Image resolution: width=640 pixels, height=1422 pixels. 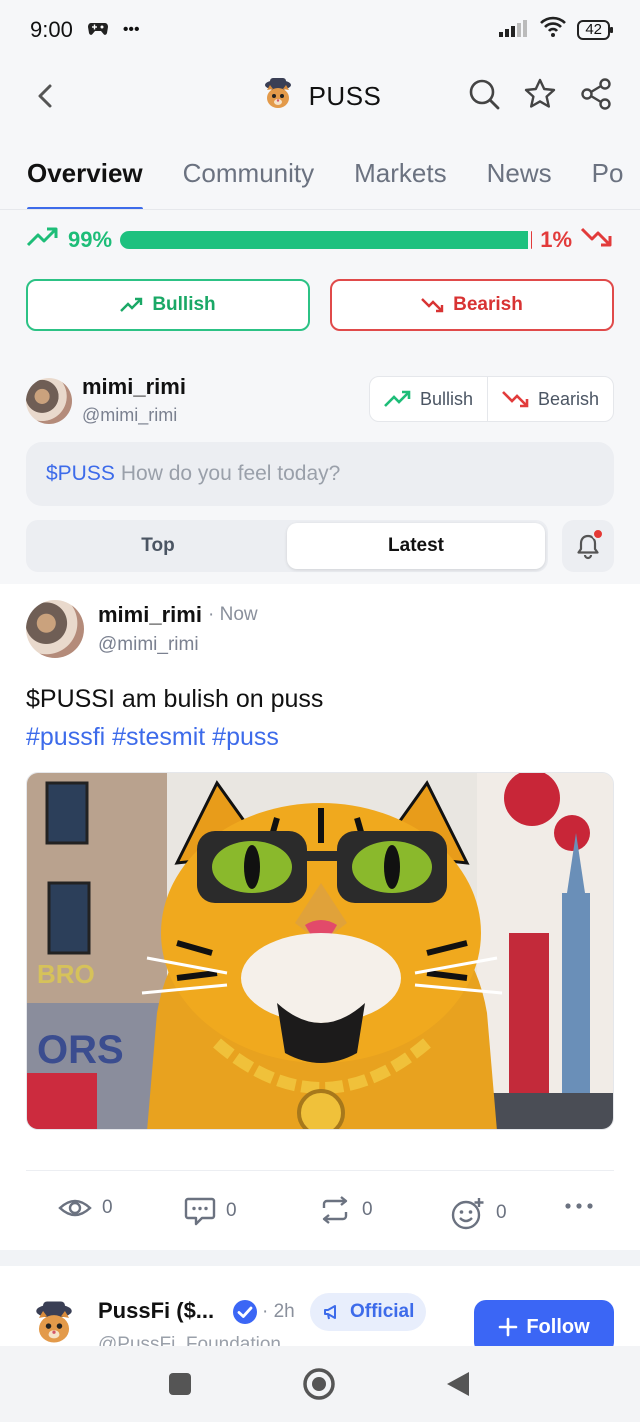 What do you see at coordinates (335, 1210) in the screenshot?
I see `repost-icon` at bounding box center [335, 1210].